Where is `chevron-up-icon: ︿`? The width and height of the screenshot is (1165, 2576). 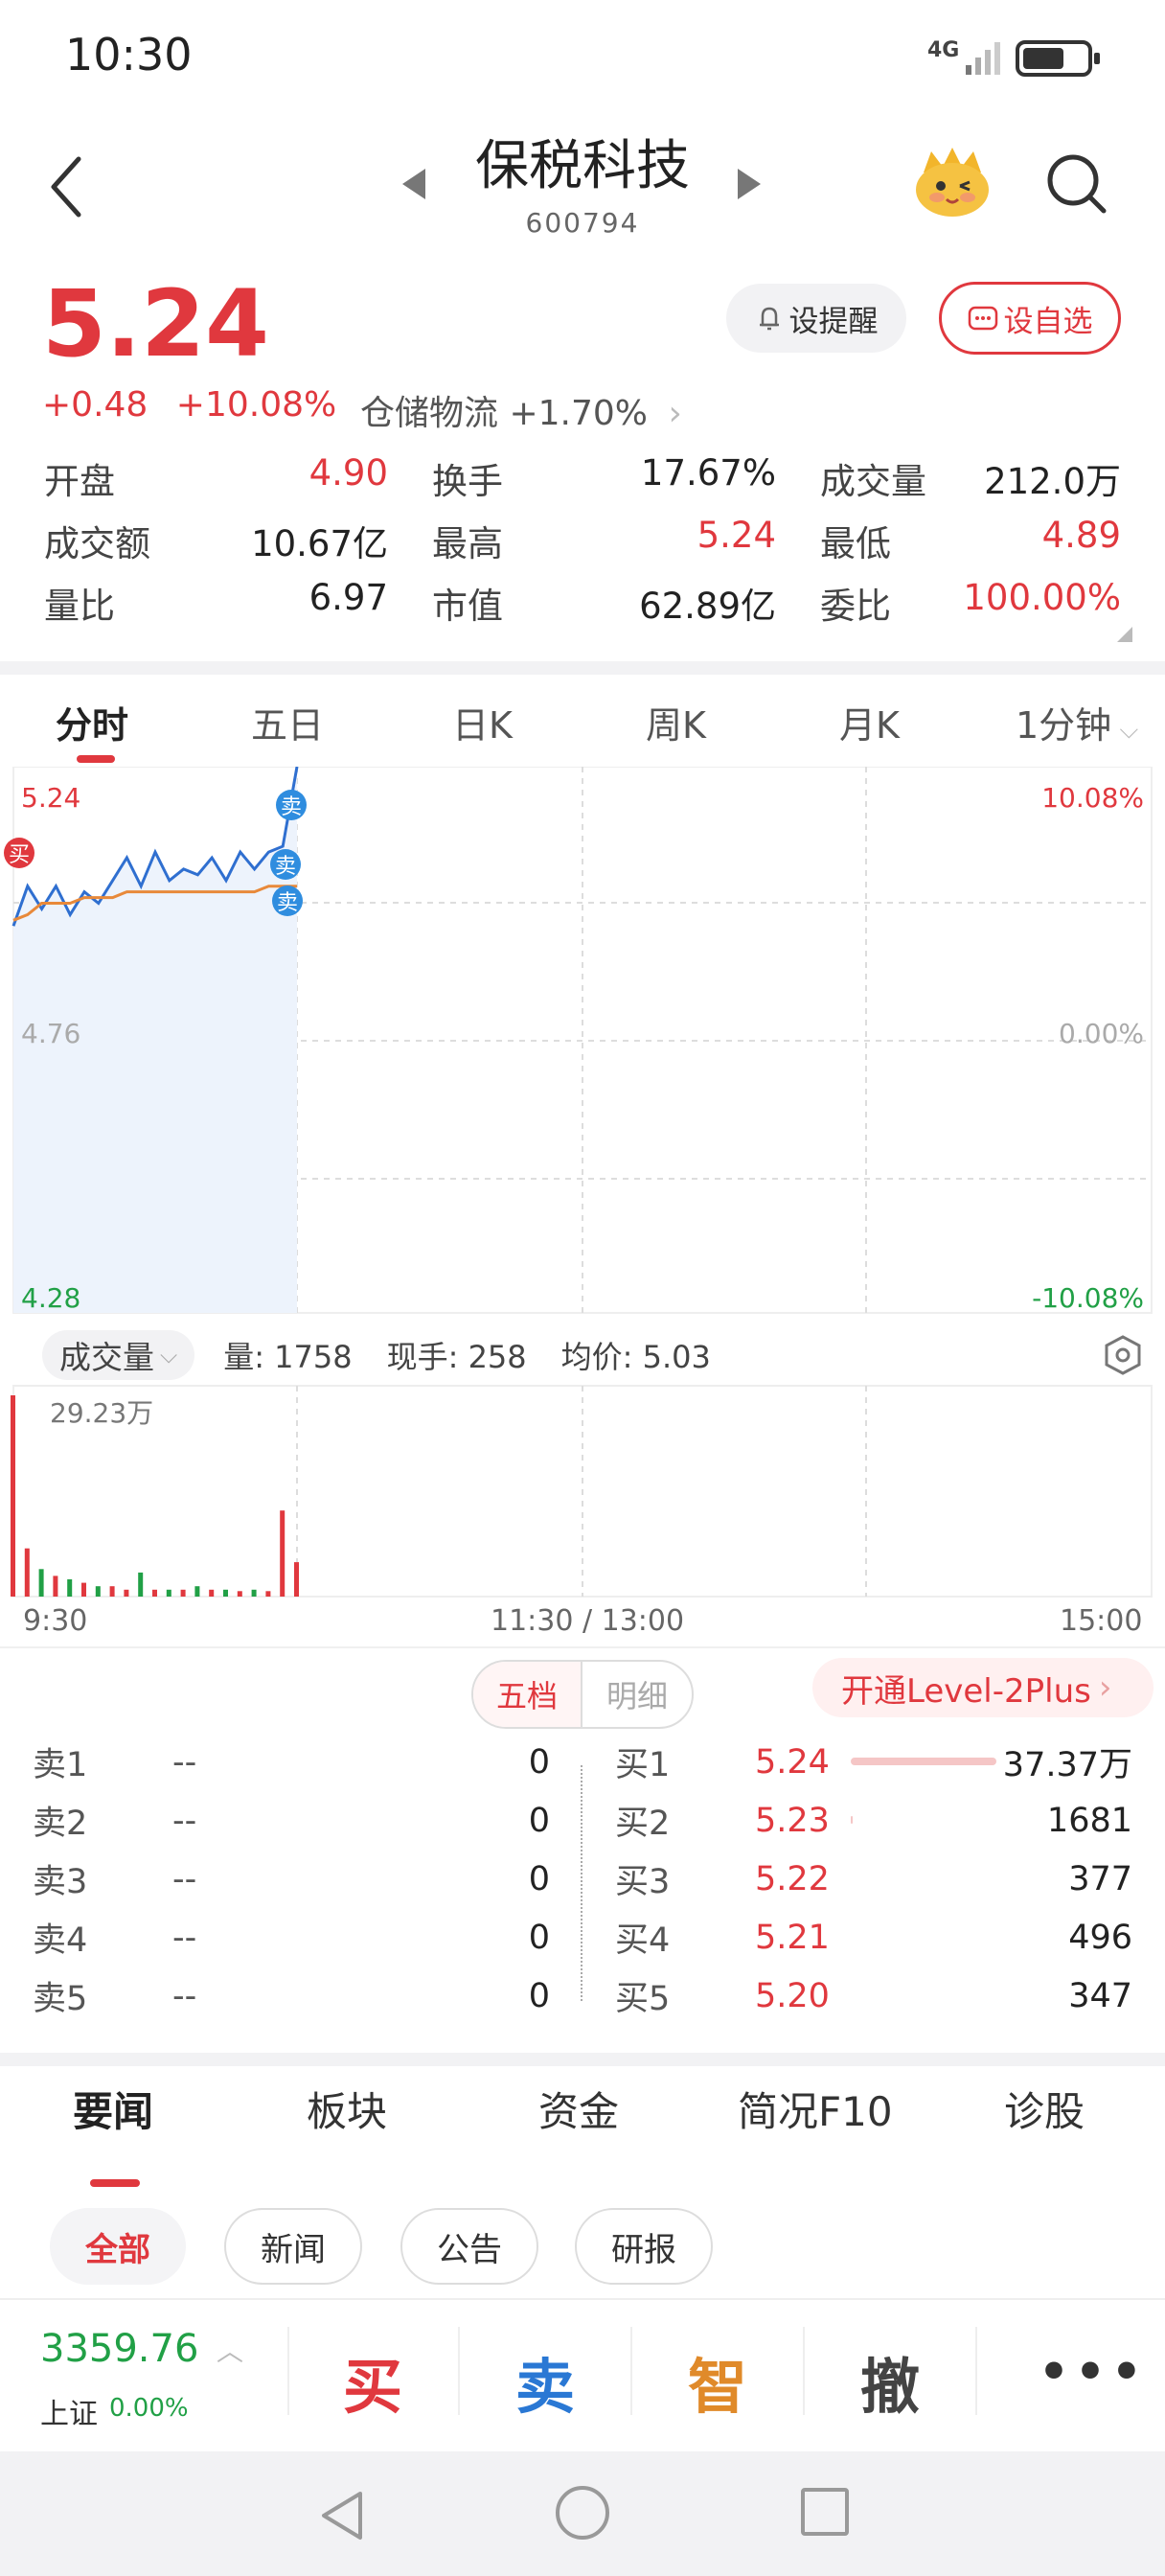 chevron-up-icon: ︿ is located at coordinates (230, 2350).